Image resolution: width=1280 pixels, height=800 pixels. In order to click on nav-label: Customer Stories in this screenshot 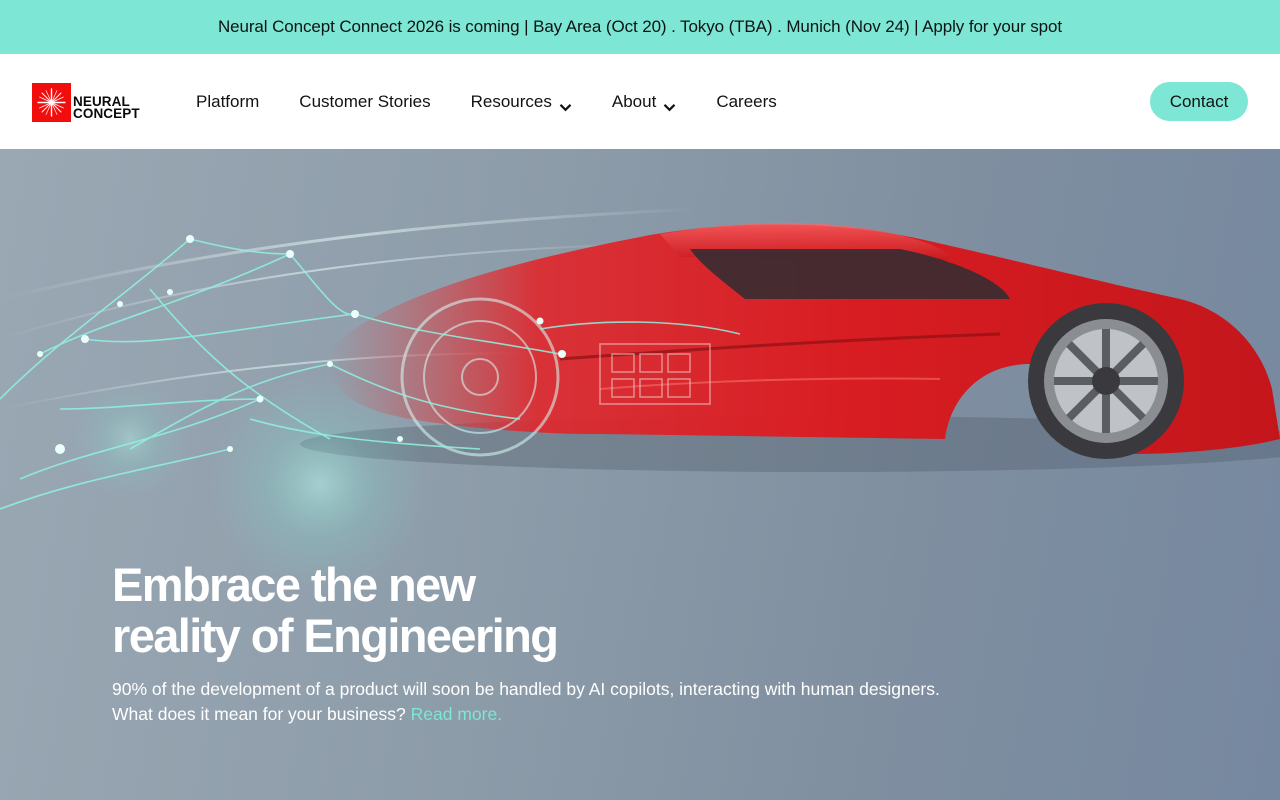, I will do `click(365, 101)`.